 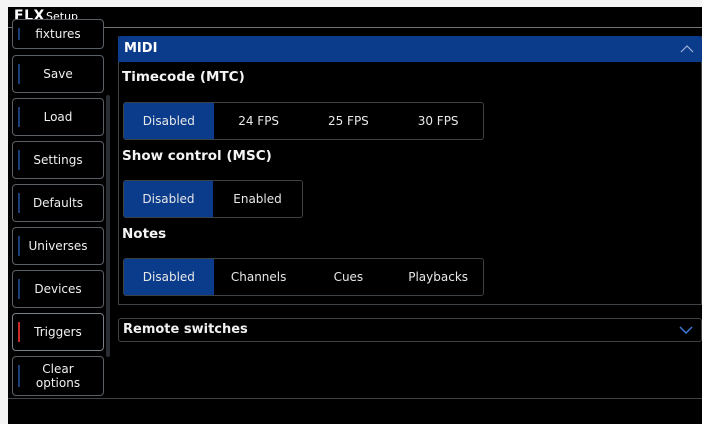 I want to click on sidebar-item-devices: Devices, so click(x=58, y=289).